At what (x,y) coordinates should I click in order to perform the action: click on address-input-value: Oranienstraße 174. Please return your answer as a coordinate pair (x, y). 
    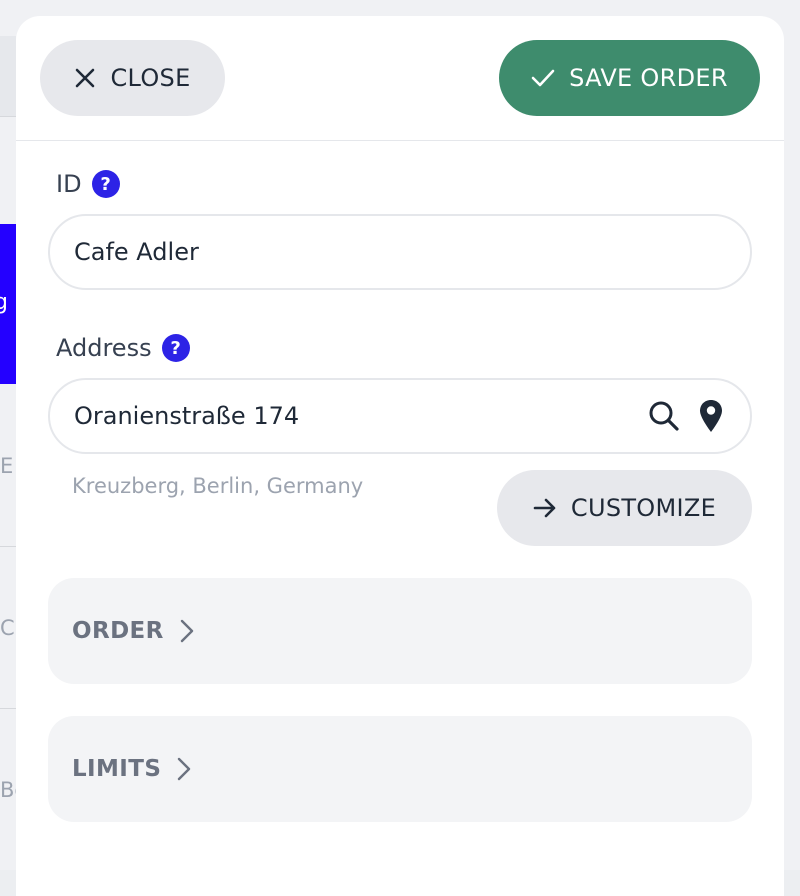
    Looking at the image, I should click on (187, 416).